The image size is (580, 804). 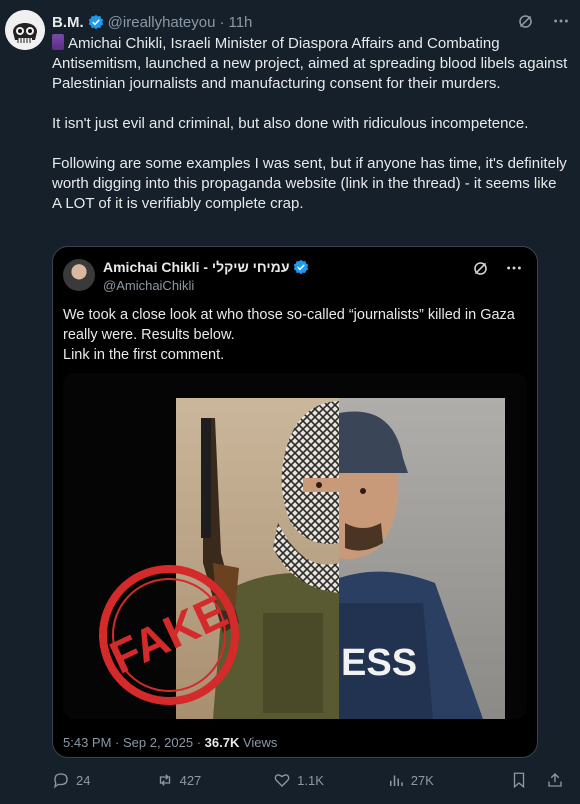 I want to click on quoted-author-name-row: עמיחי שיקלי - Amichai Chikli, so click(x=208, y=267).